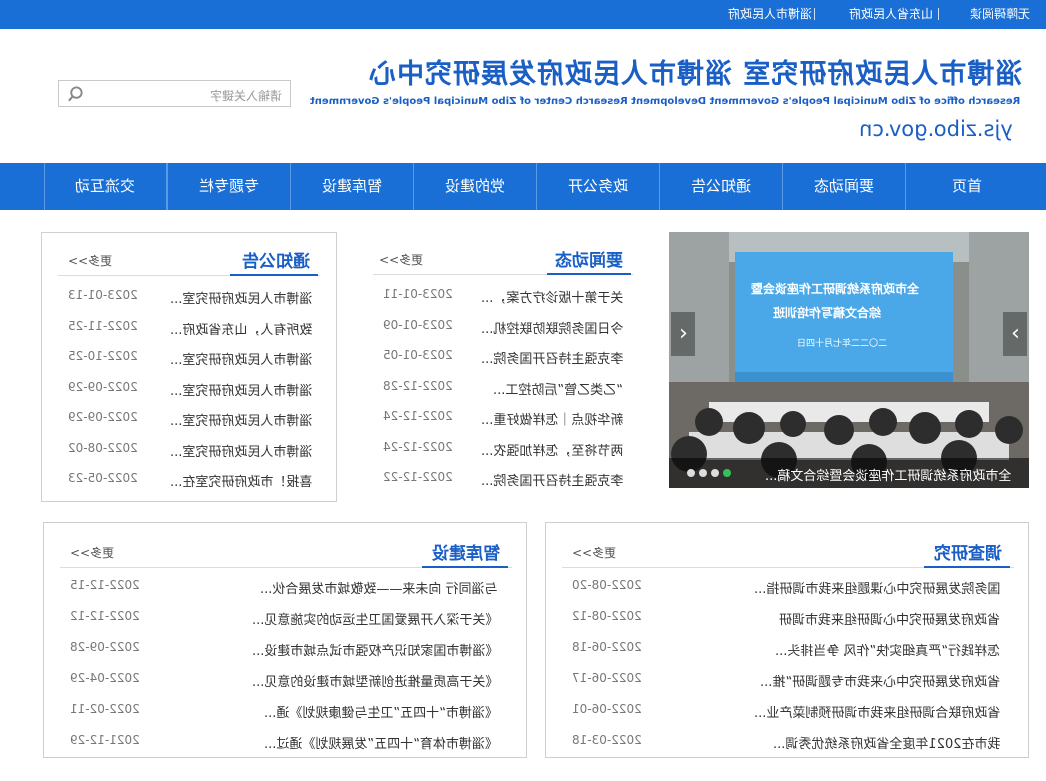 Image resolution: width=1046 pixels, height=781 pixels. Describe the element at coordinates (75, 94) in the screenshot. I see `search-icon` at that location.